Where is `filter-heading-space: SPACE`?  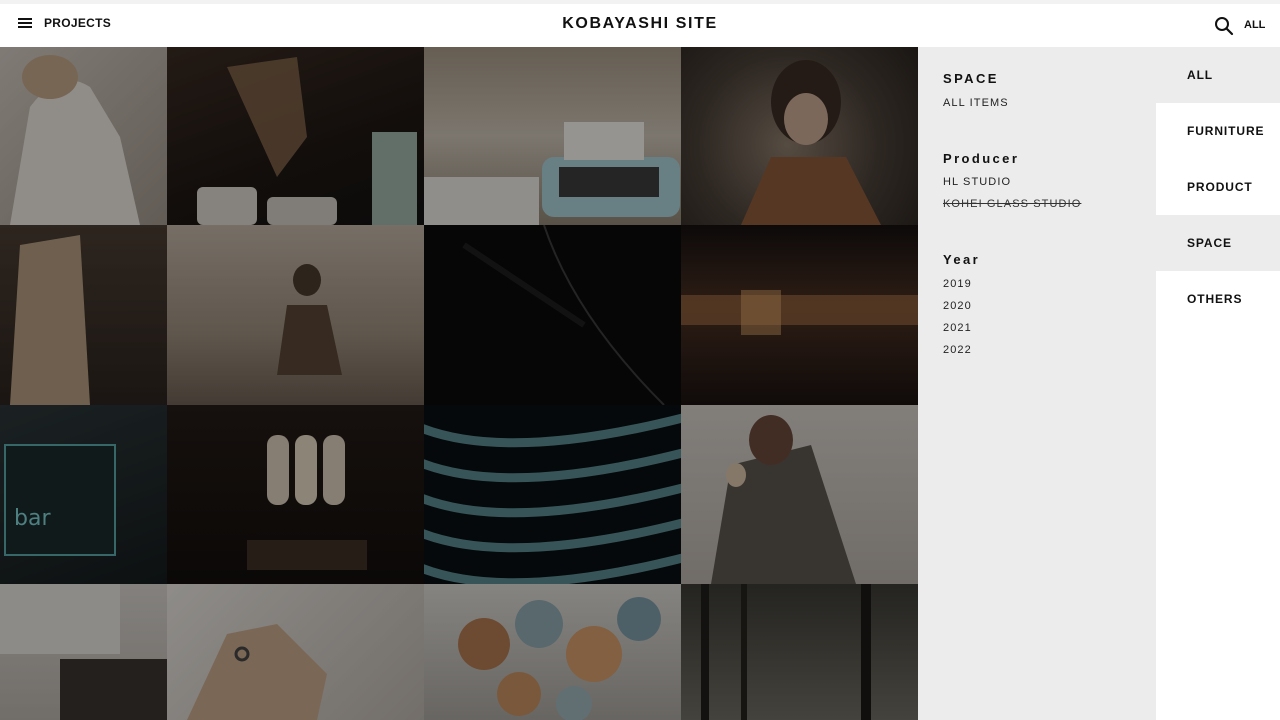 filter-heading-space: SPACE is located at coordinates (971, 78).